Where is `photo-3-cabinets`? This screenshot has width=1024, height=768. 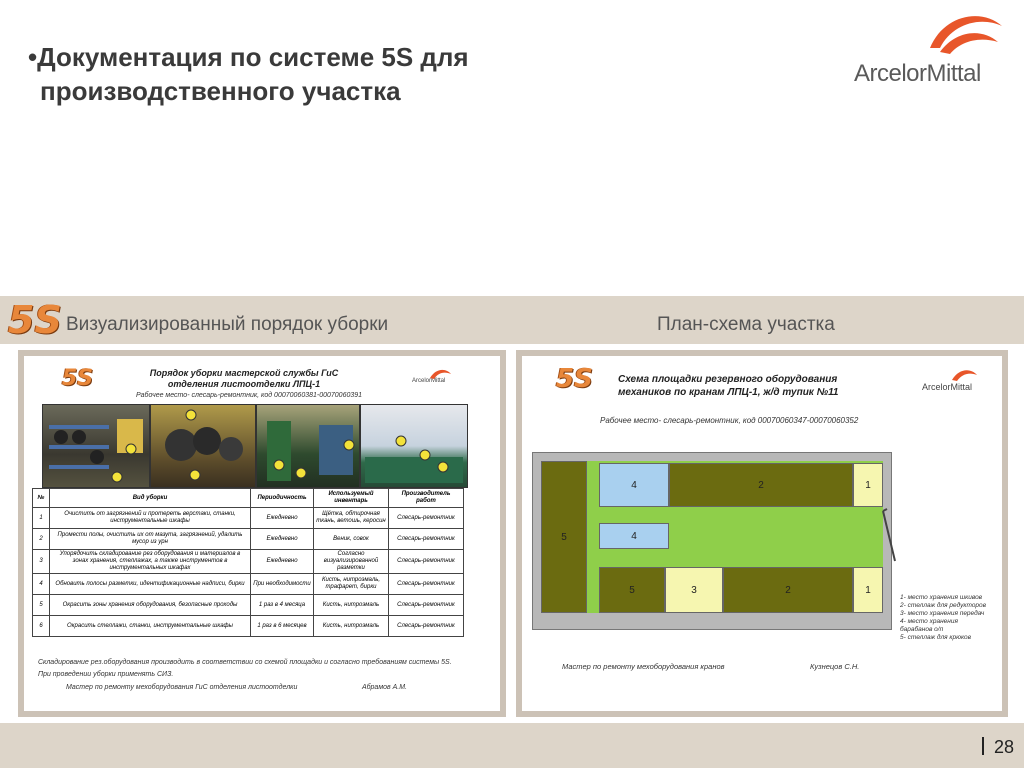
photo-3-cabinets is located at coordinates (311, 451).